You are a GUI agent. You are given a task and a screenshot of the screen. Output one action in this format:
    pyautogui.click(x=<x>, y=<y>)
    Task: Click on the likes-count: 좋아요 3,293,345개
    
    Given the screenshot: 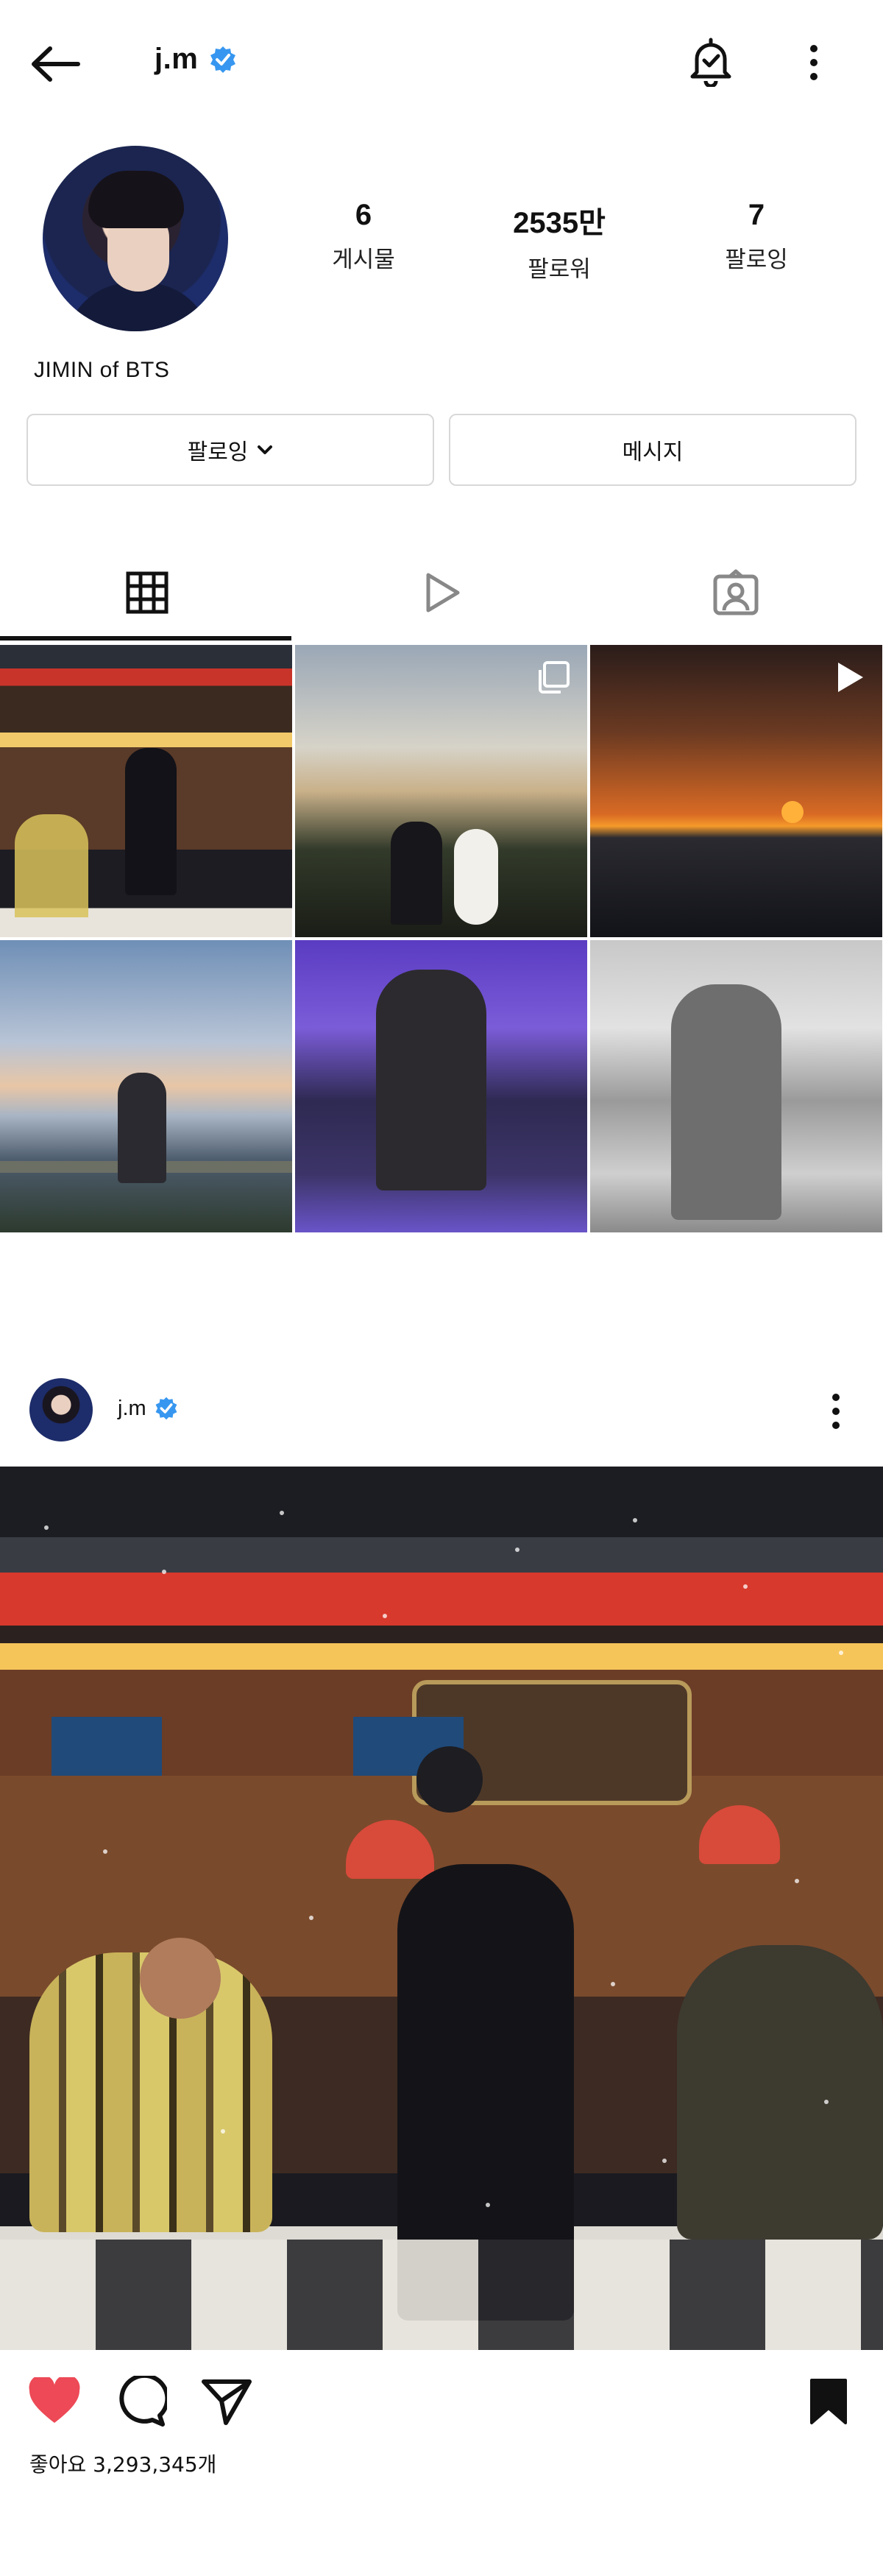 What is the action you would take?
    pyautogui.click(x=123, y=2463)
    